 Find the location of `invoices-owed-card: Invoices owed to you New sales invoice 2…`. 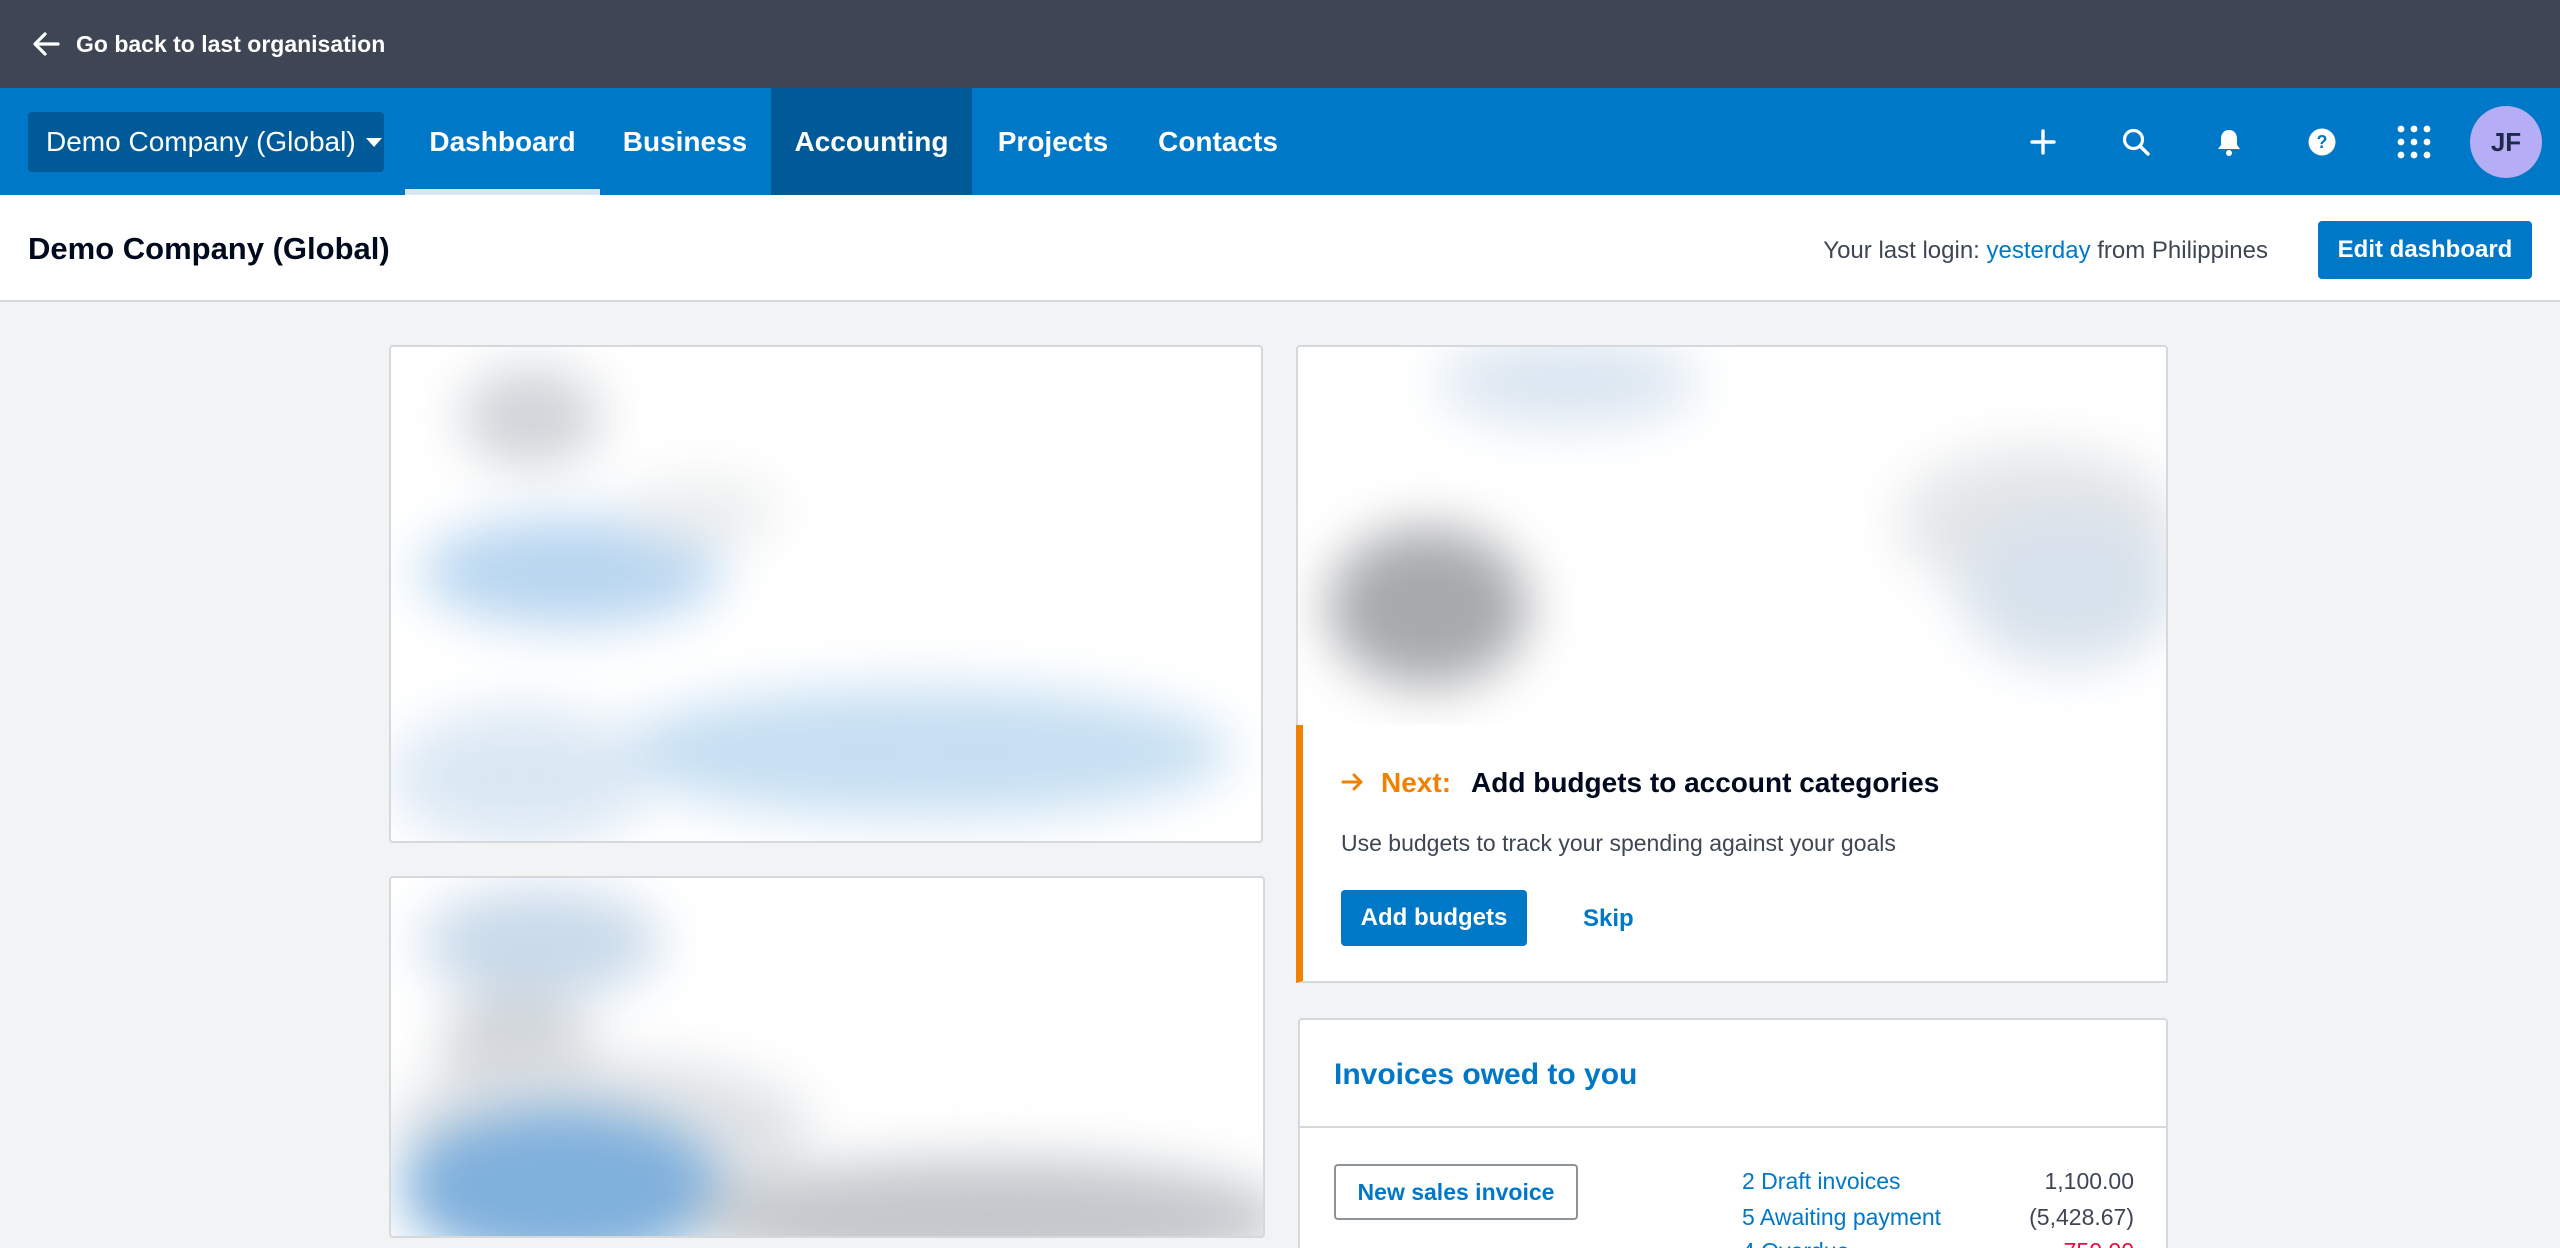

invoices-owed-card: Invoices owed to you New sales invoice 2… is located at coordinates (1733, 1133).